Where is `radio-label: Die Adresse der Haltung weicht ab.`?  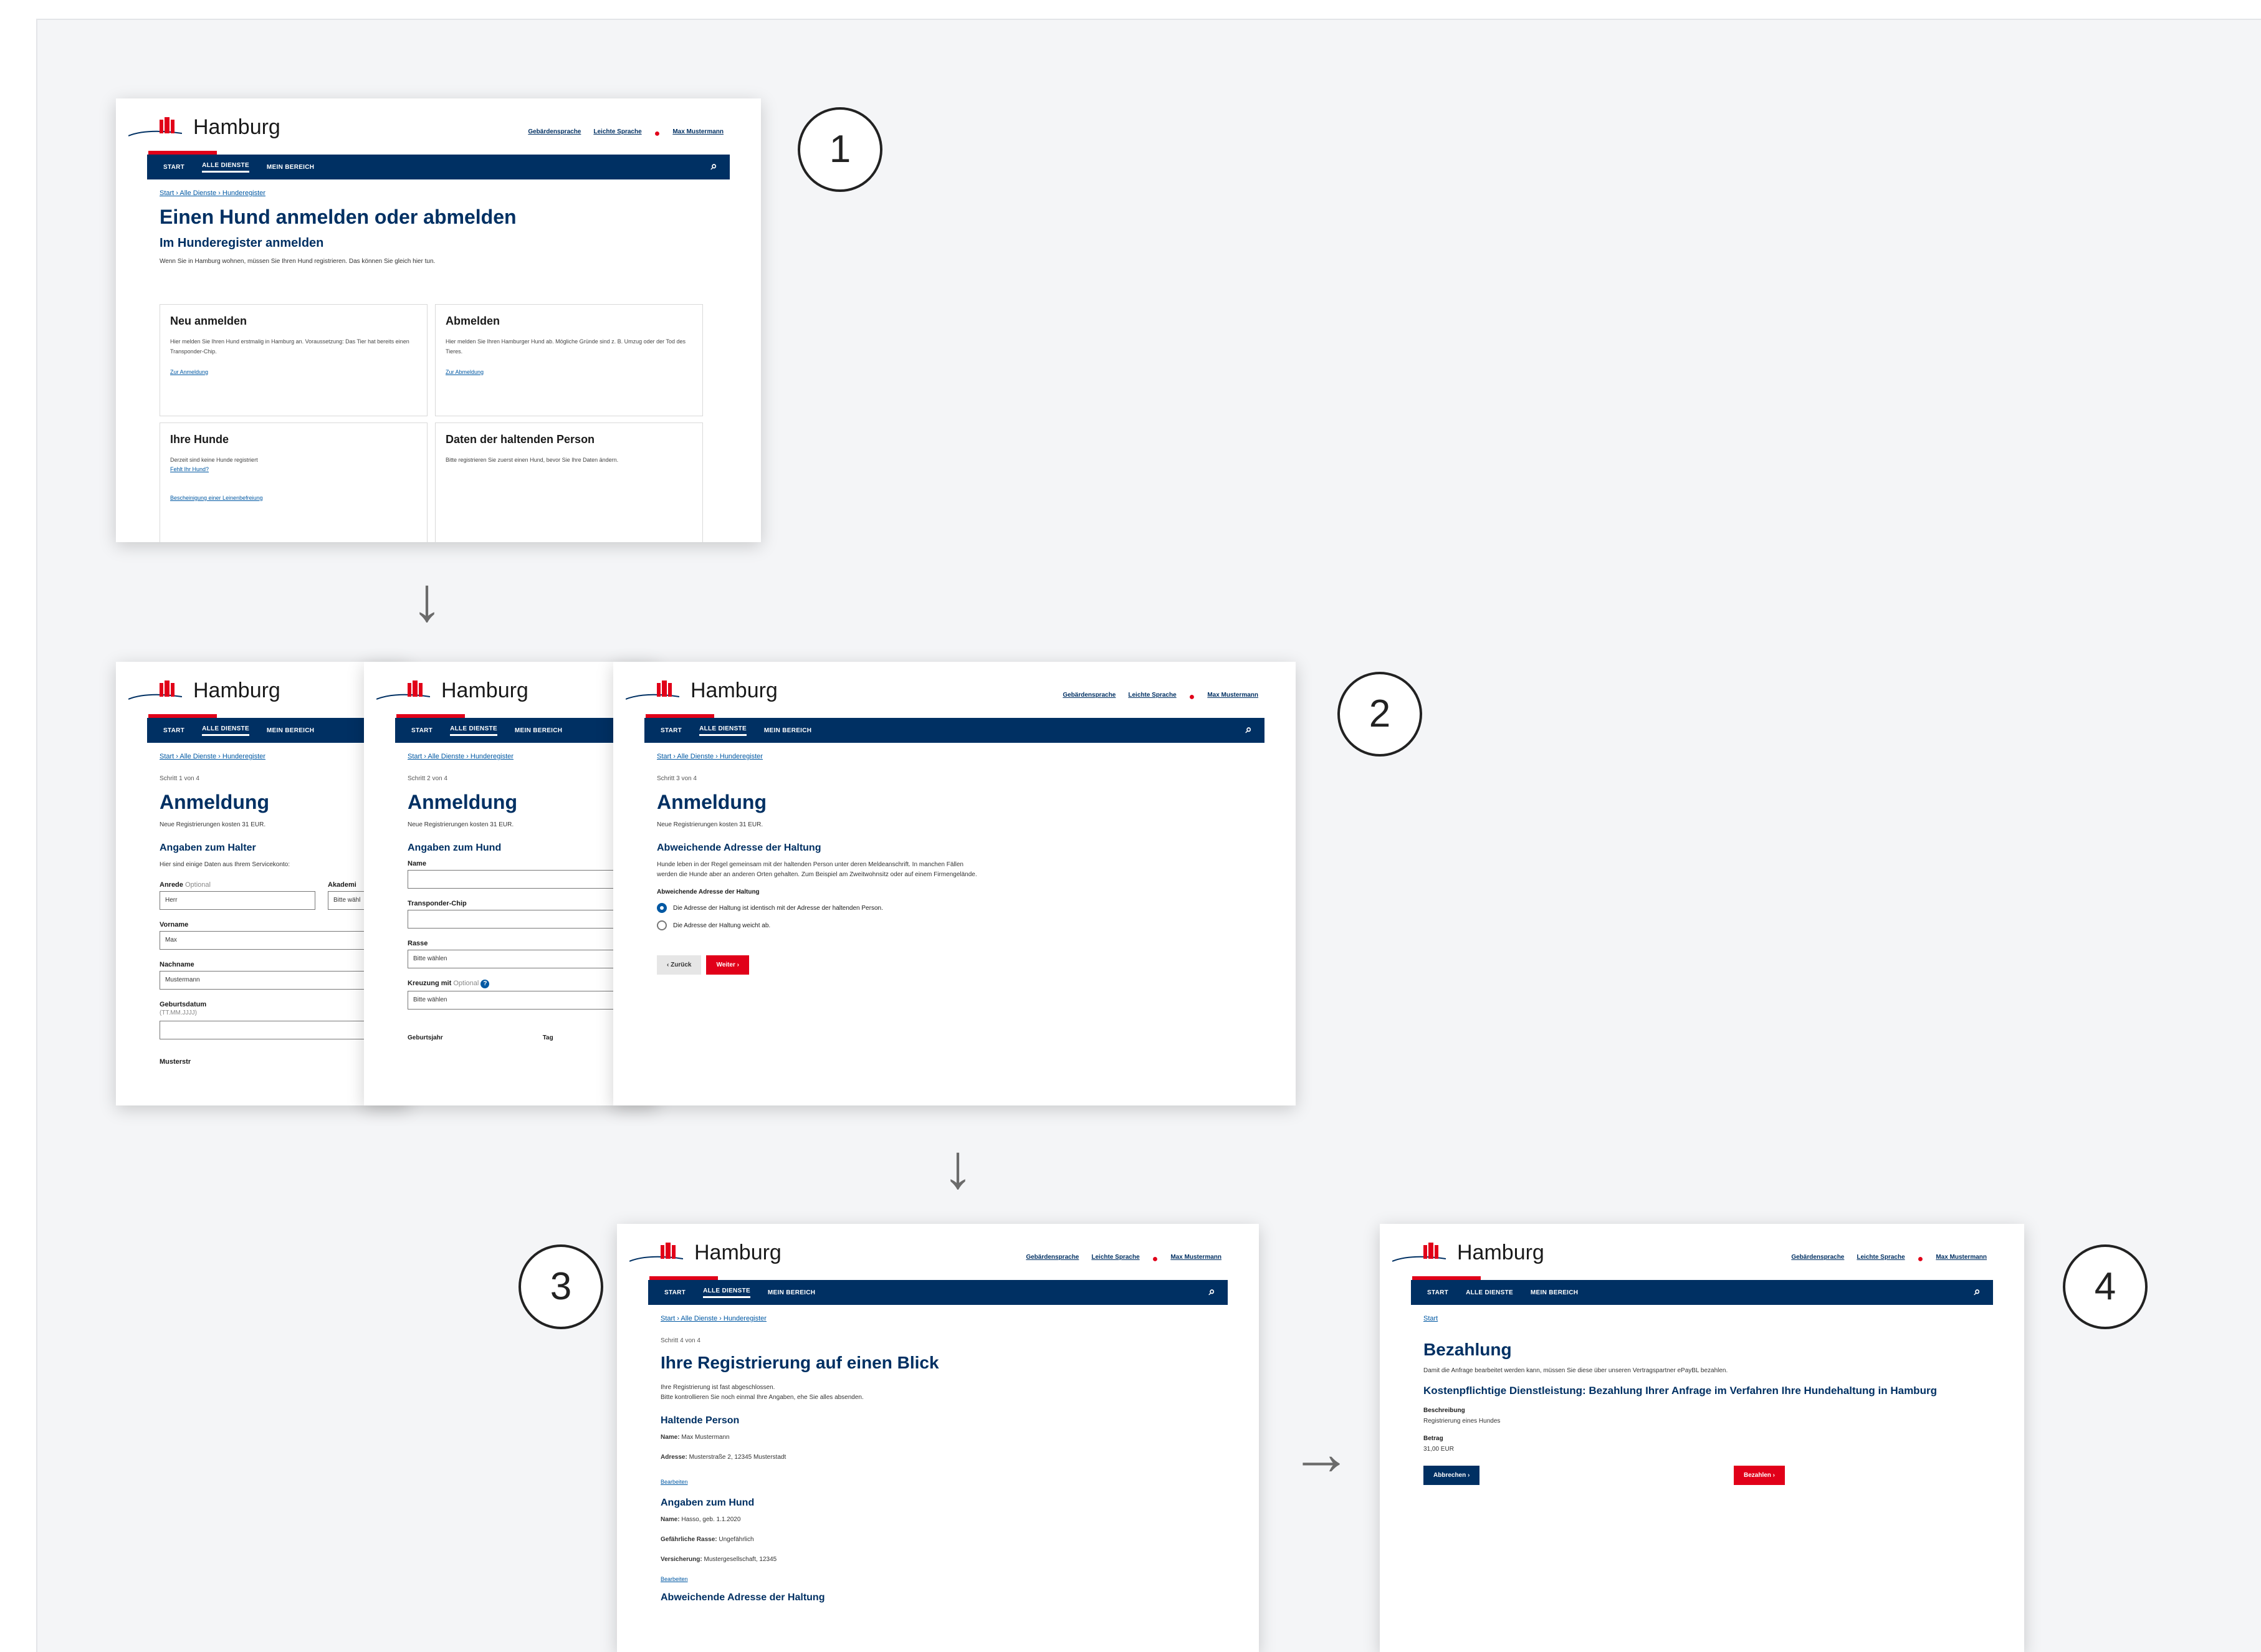 radio-label: Die Adresse der Haltung weicht ab. is located at coordinates (722, 925).